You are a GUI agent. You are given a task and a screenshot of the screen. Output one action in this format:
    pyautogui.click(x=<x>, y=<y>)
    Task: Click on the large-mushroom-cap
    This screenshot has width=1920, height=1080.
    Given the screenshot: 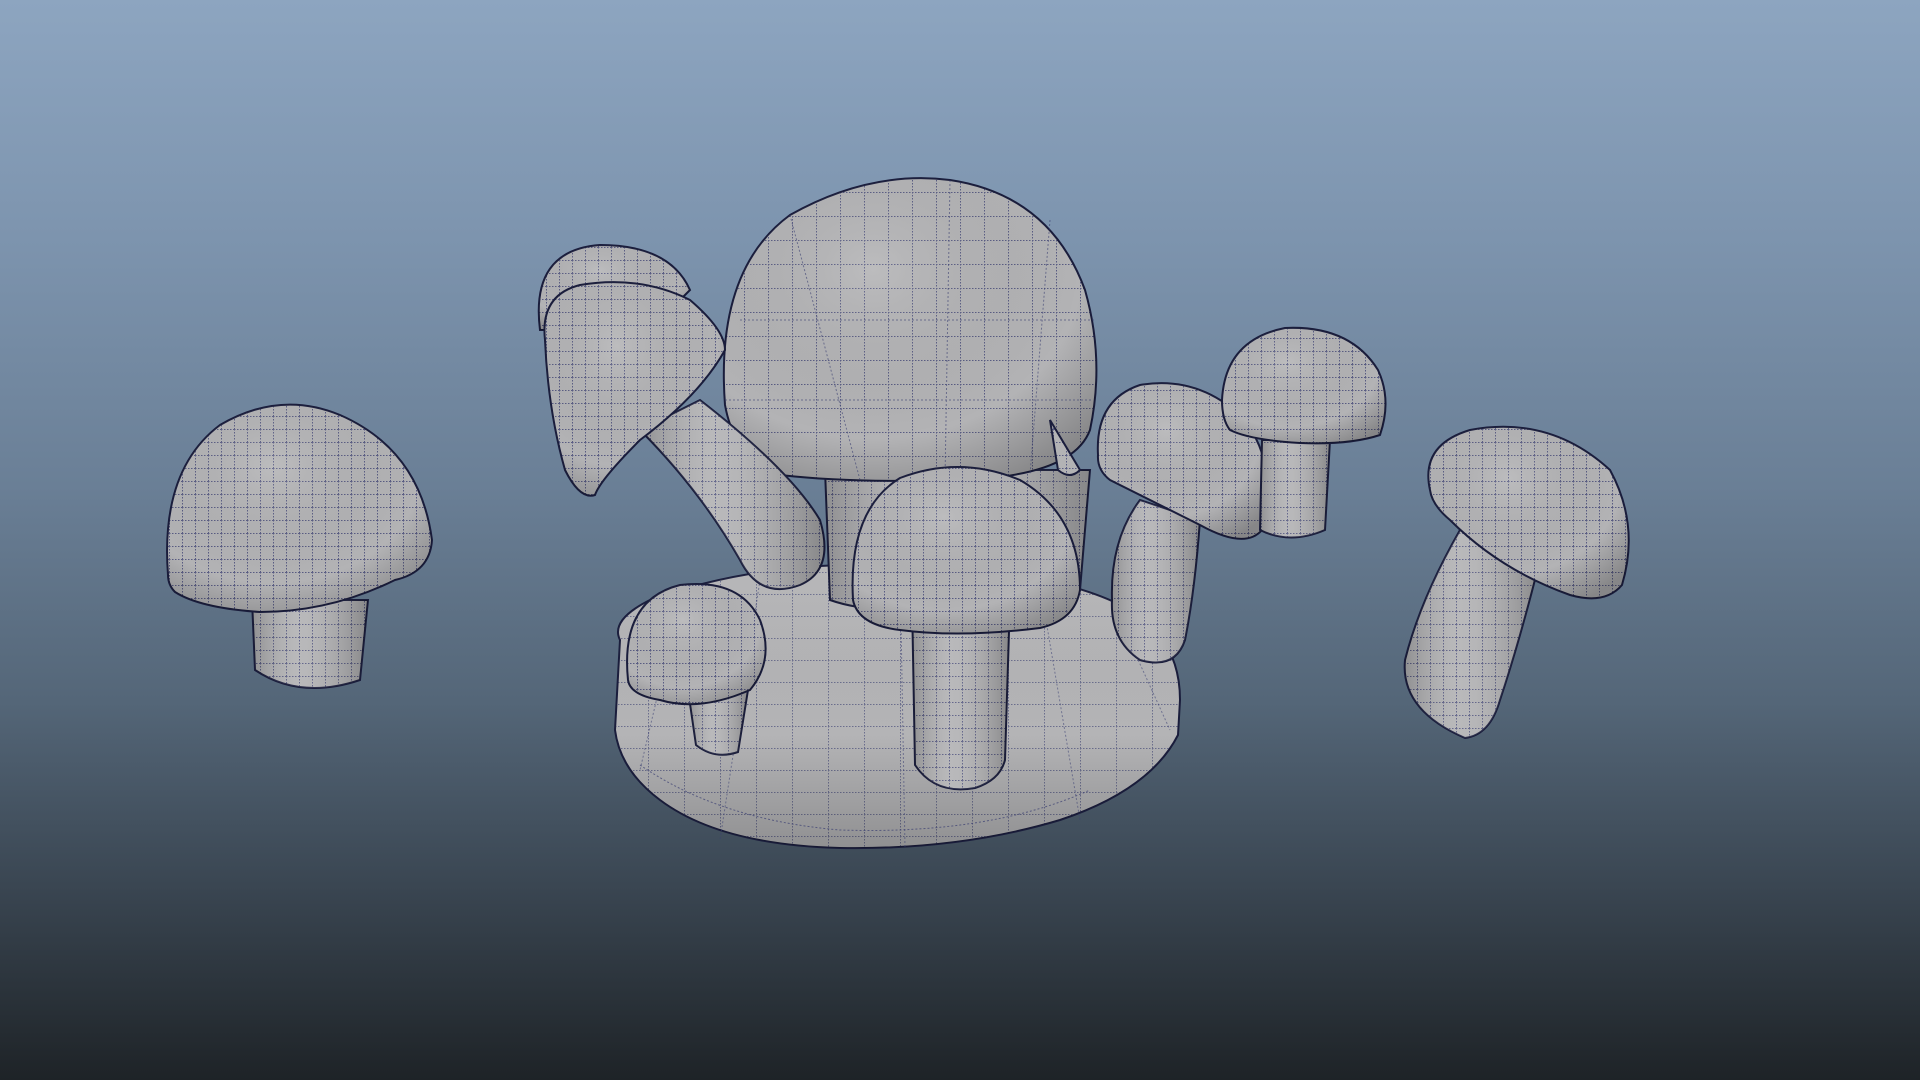 What is the action you would take?
    pyautogui.click(x=910, y=329)
    